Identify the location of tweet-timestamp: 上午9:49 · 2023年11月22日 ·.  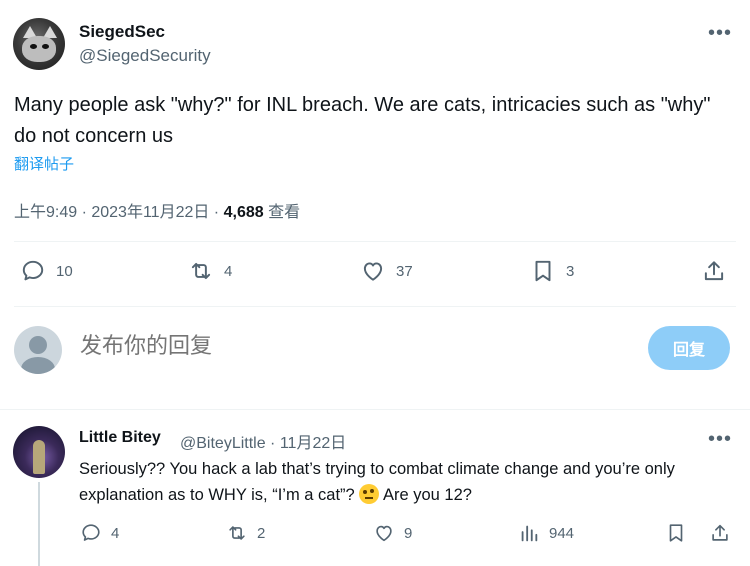
(119, 212).